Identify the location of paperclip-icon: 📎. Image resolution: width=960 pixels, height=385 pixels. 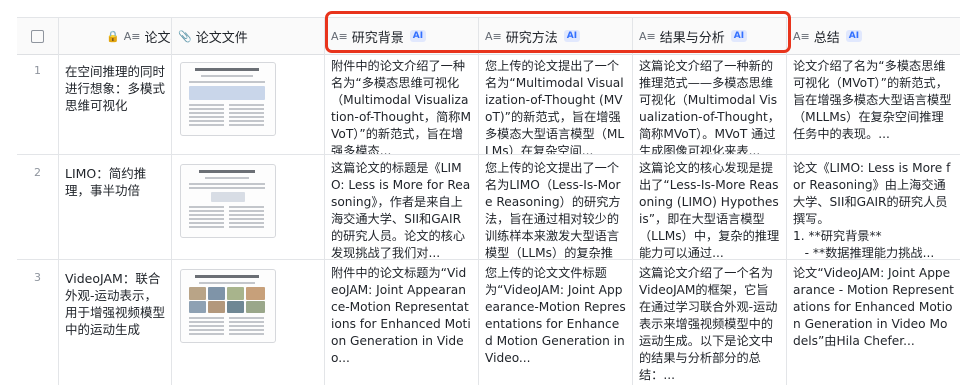
(185, 36).